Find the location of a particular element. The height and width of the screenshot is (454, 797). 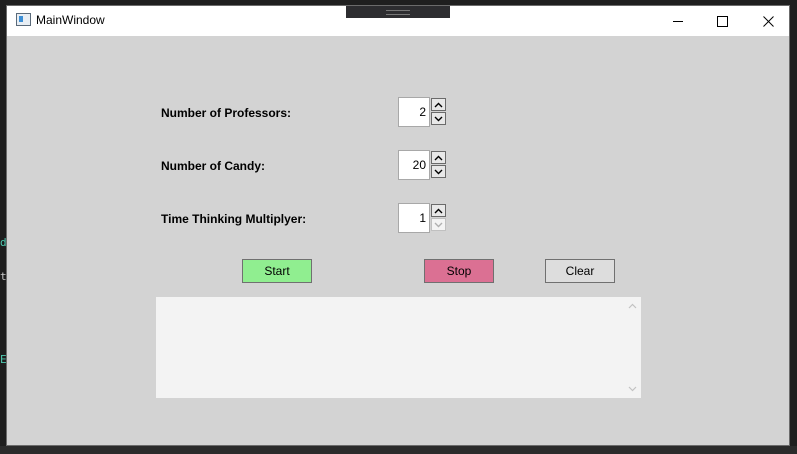

multiplier-stepper: 1 is located at coordinates (423, 218).